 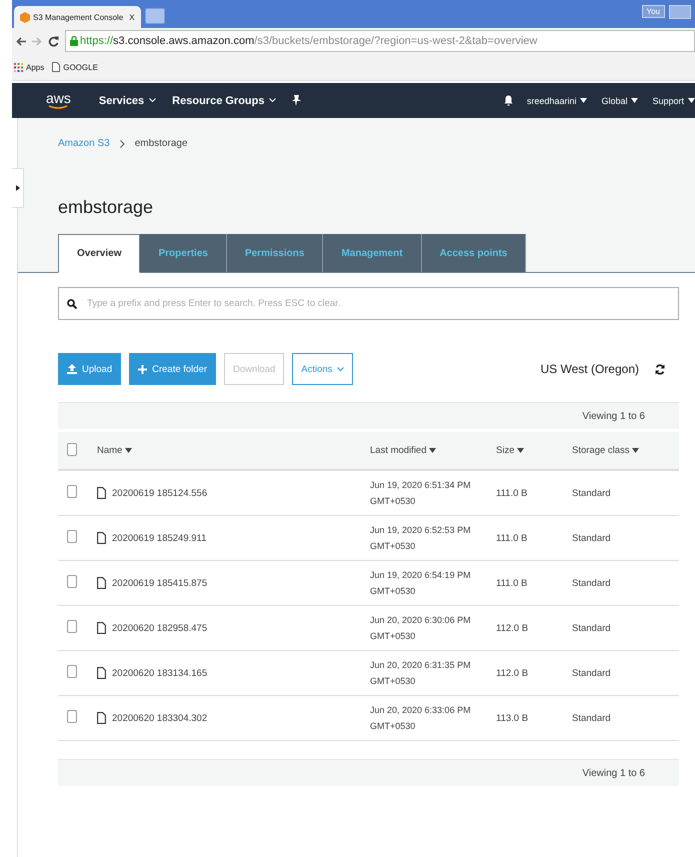 What do you see at coordinates (421, 718) in the screenshot?
I see `table-cell-text: Jun 20, 2020 6:33:06 PM GMT+0530` at bounding box center [421, 718].